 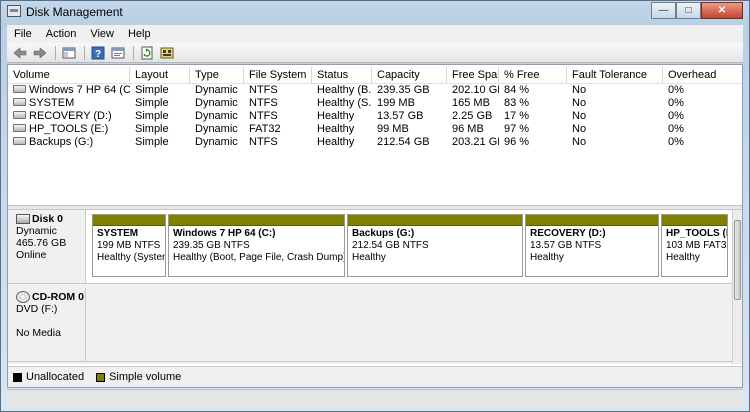 What do you see at coordinates (435, 245) in the screenshot?
I see `partition-backups-g: Backups (G:) 212.54 GB NTFS Healthy` at bounding box center [435, 245].